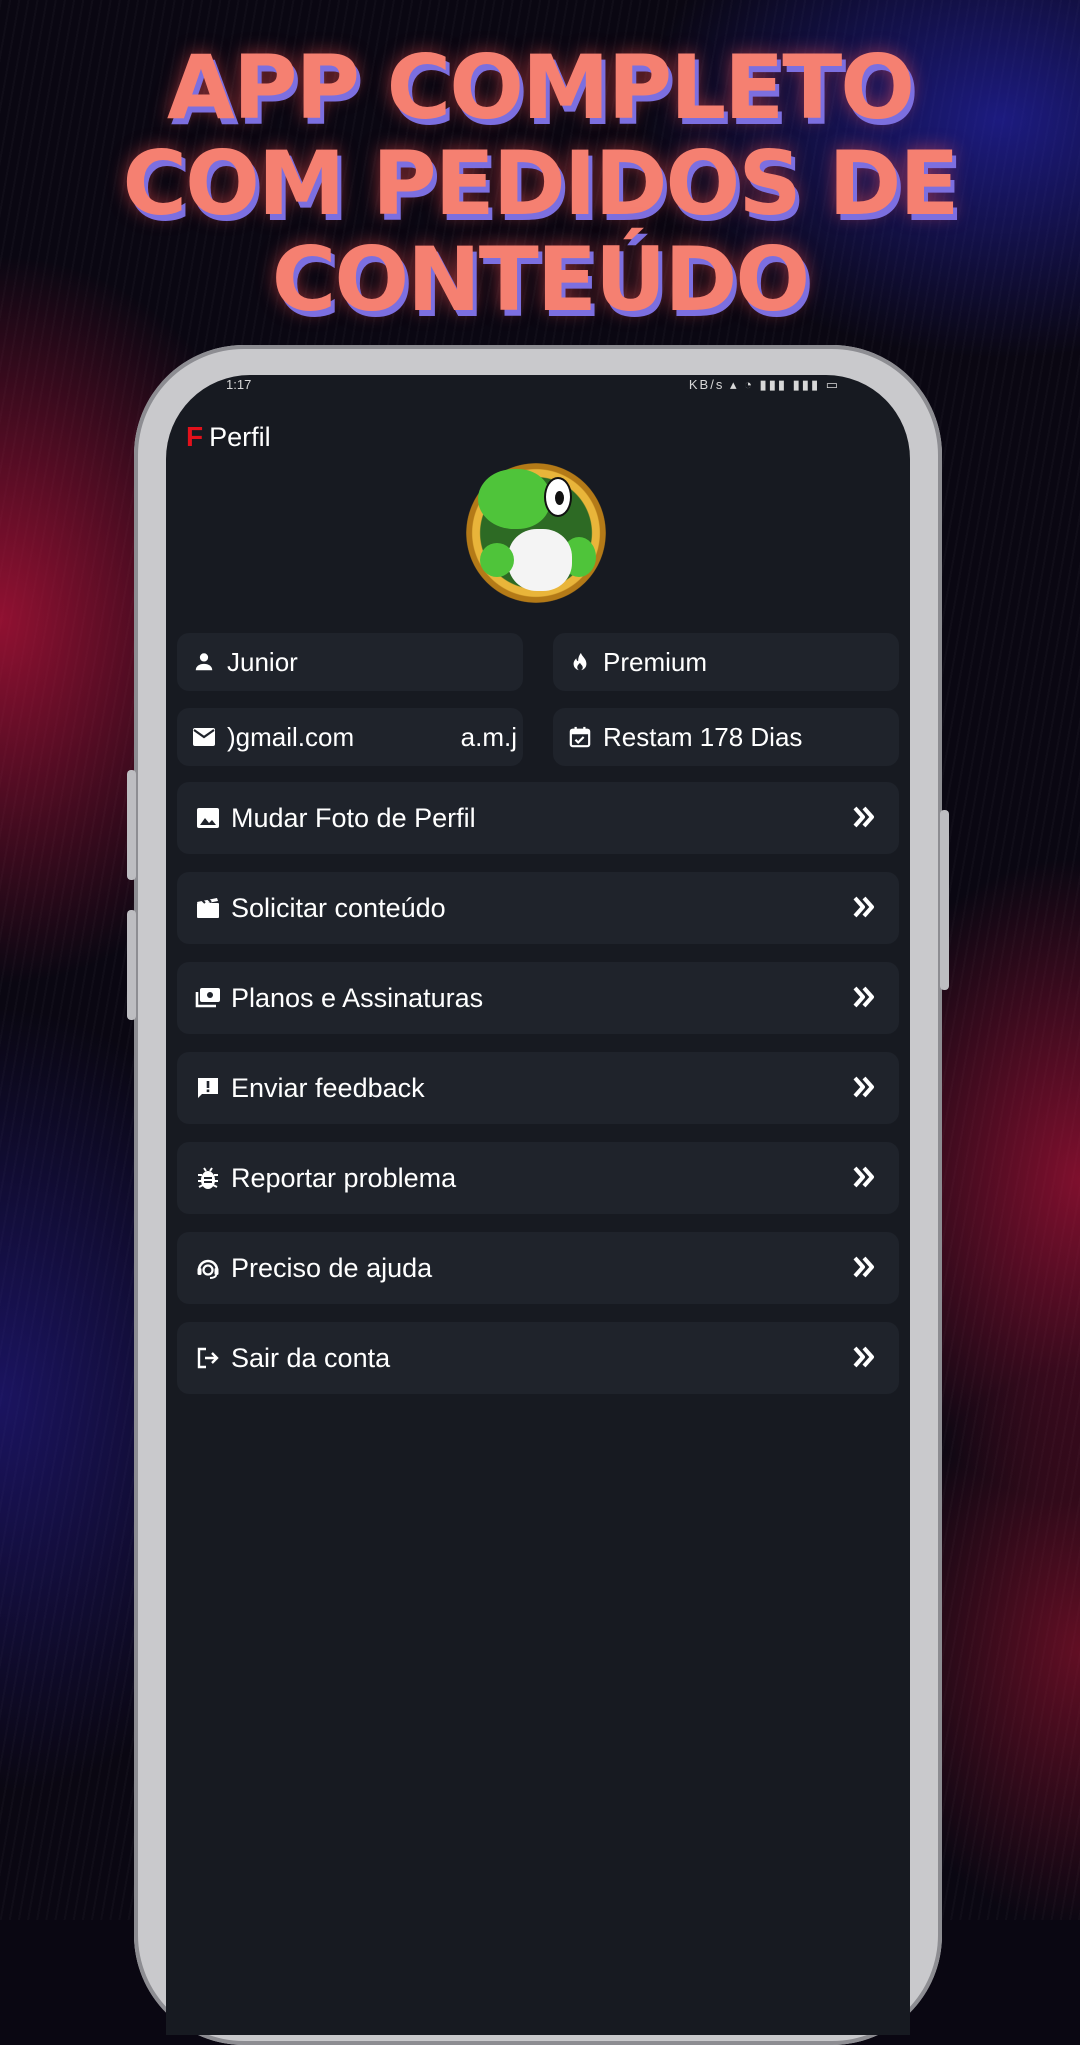 Image resolution: width=1080 pixels, height=2045 pixels. I want to click on network-speed-label: KB/s, so click(706, 384).